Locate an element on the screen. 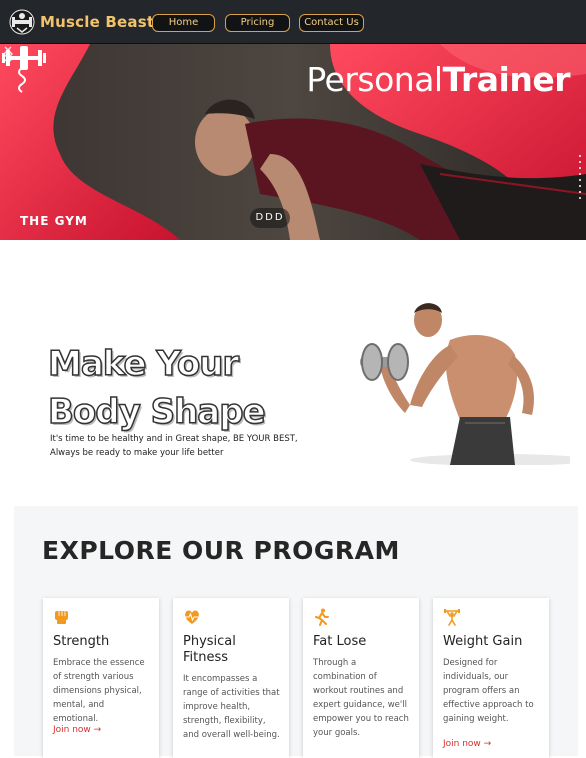 This screenshot has height=758, width=586. card-desc-line: and overall well-being. is located at coordinates (231, 735).